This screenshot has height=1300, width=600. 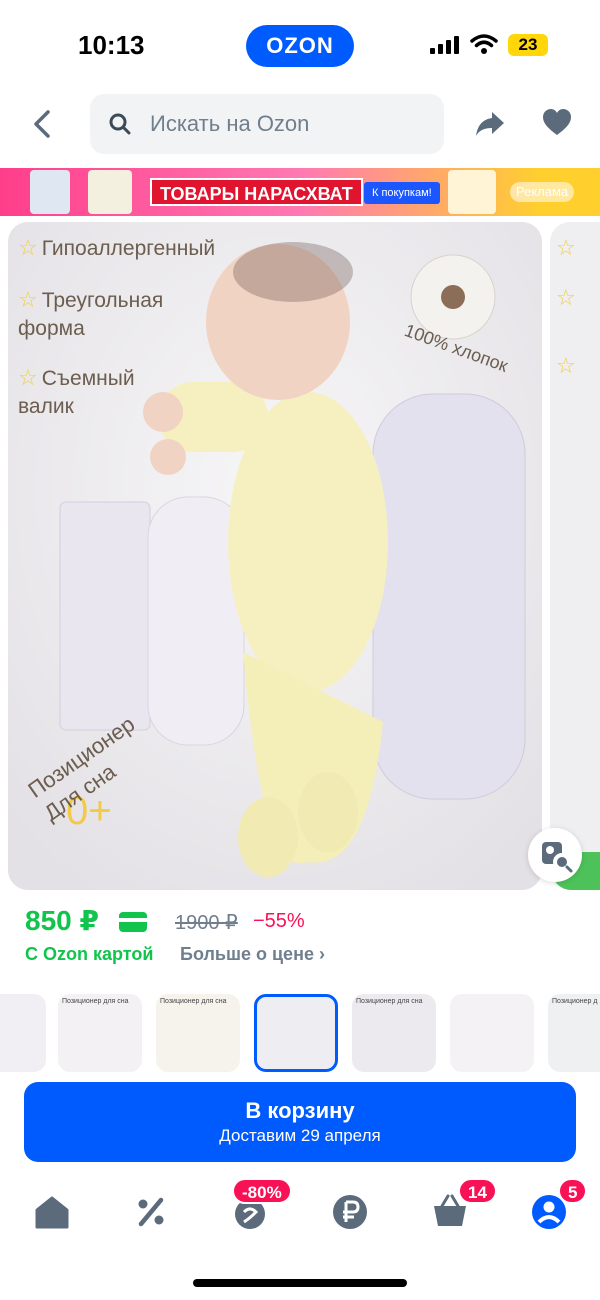 What do you see at coordinates (402, 193) in the screenshot?
I see `banner-cta-button: К покупкам!` at bounding box center [402, 193].